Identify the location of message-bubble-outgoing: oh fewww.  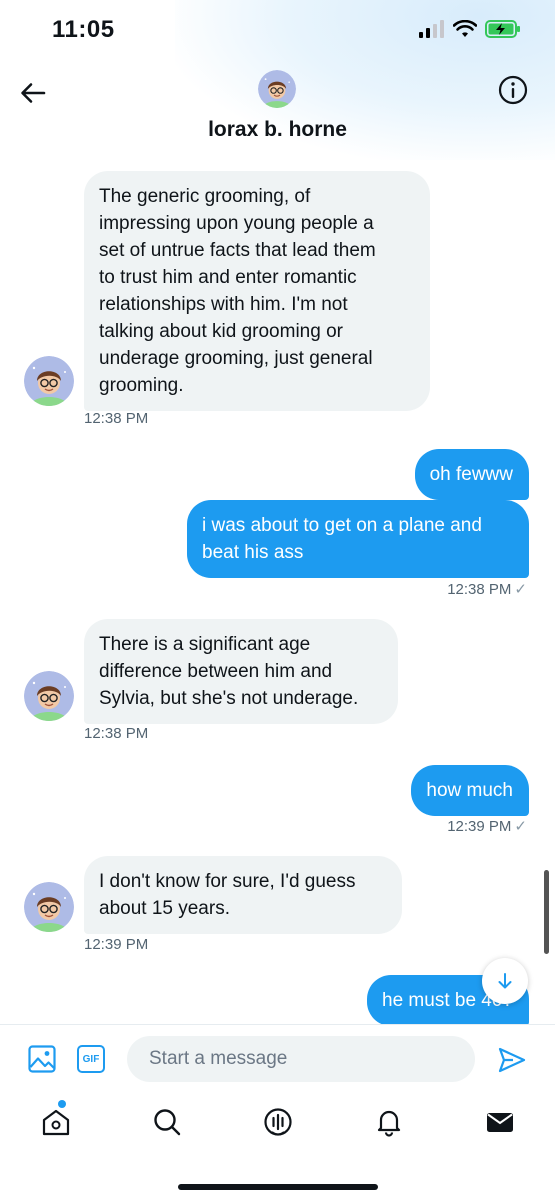
(471, 474).